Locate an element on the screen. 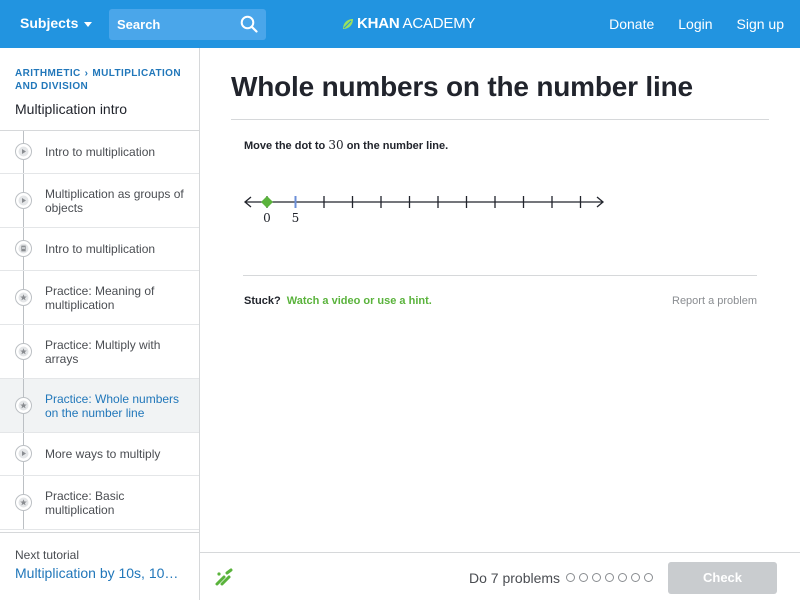 This screenshot has width=800, height=600. next-tutorial-label: Next tutorial is located at coordinates (47, 555).